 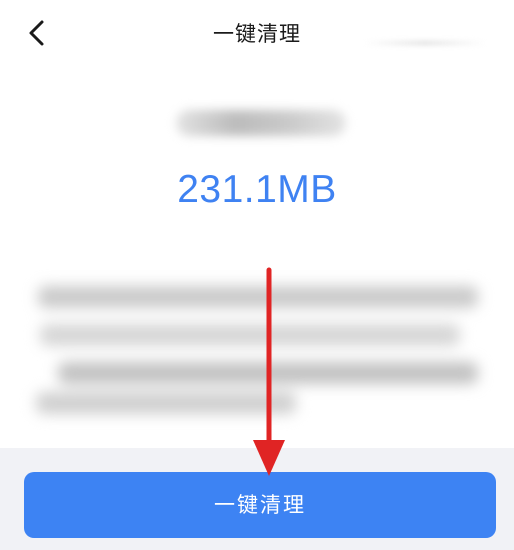 What do you see at coordinates (425, 43) in the screenshot?
I see `blurred-header-detail` at bounding box center [425, 43].